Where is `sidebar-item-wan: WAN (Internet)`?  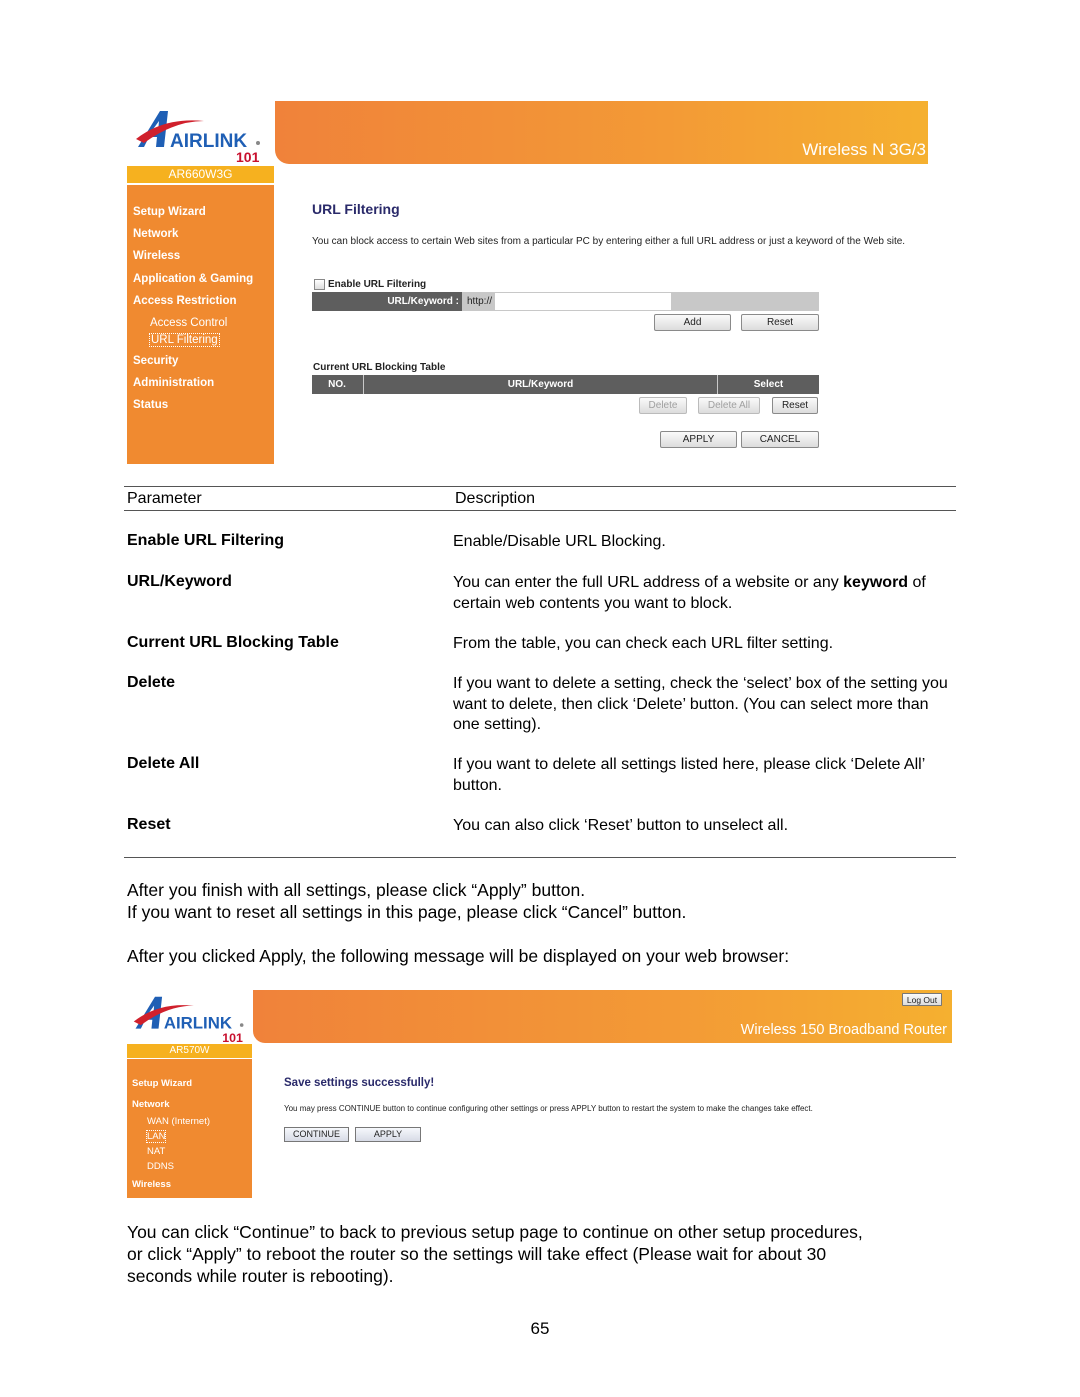
sidebar-item-wan: WAN (Internet) is located at coordinates (178, 1121).